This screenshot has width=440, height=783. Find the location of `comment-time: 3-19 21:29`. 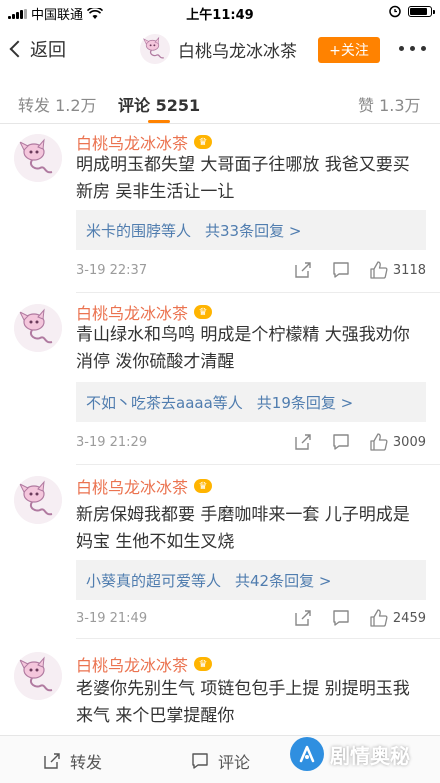

comment-time: 3-19 21:29 is located at coordinates (112, 442).